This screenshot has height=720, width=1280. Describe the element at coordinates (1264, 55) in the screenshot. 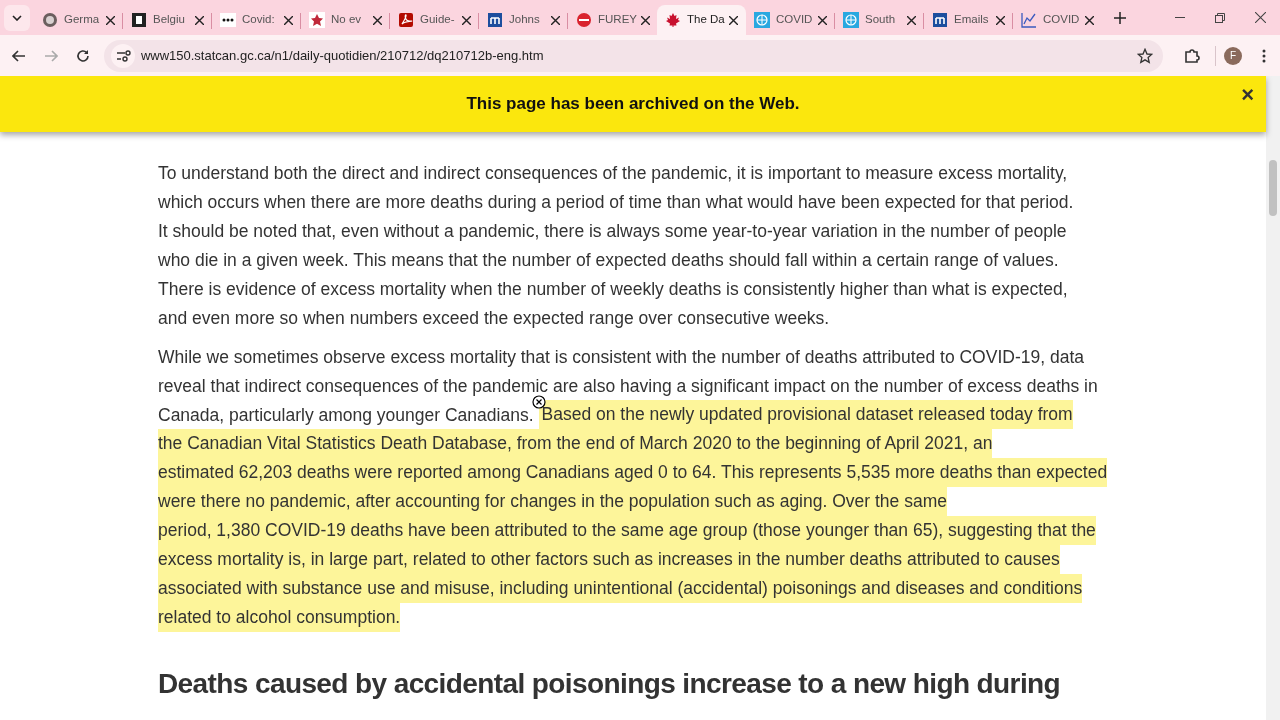

I see `more-vertical-icon` at that location.